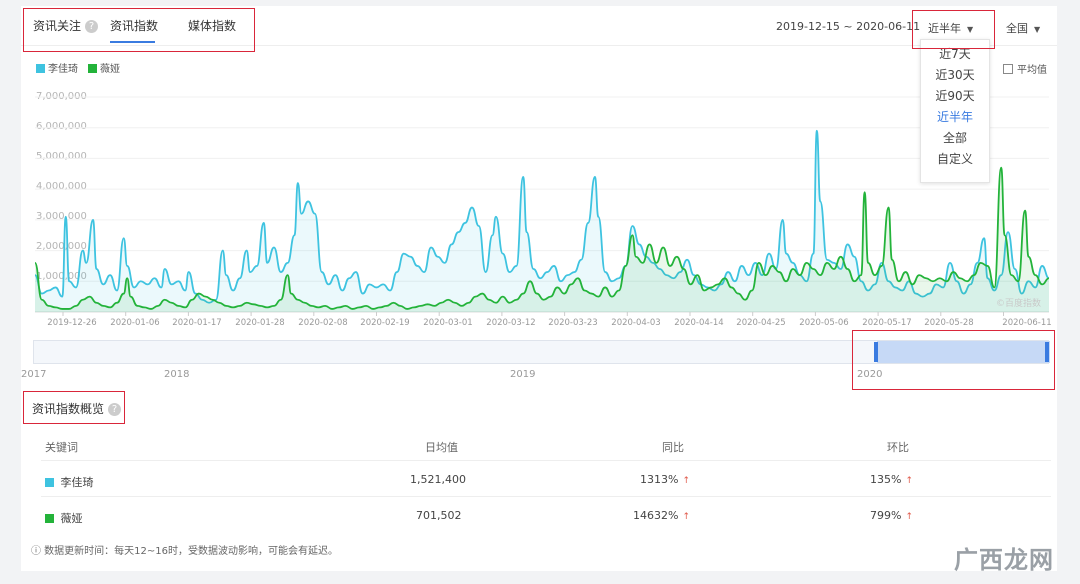 The image size is (1080, 584). What do you see at coordinates (34, 374) in the screenshot?
I see `timeline-year: 2017` at bounding box center [34, 374].